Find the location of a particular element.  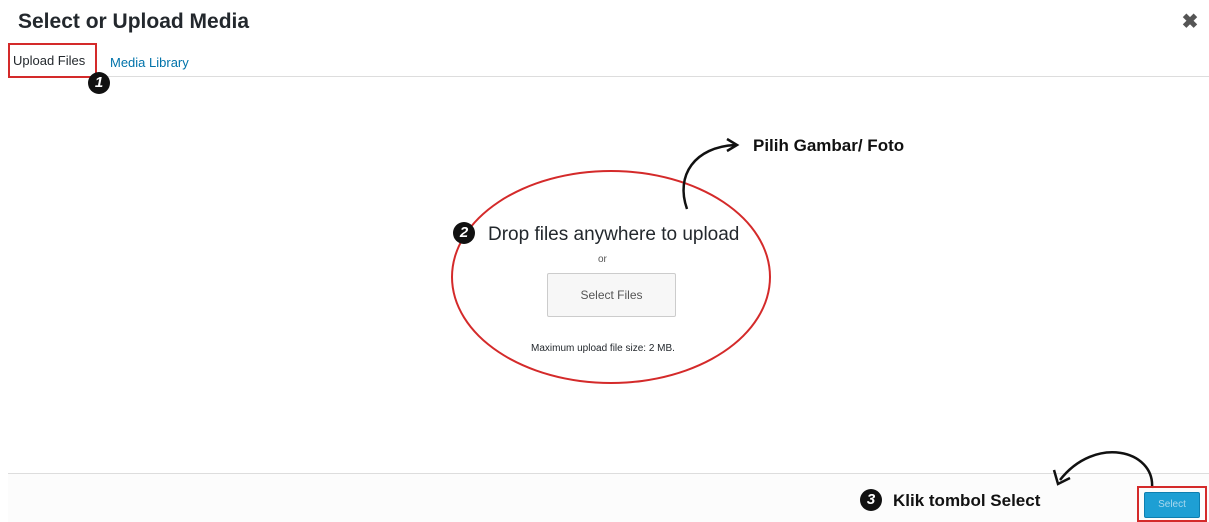

annotation-step-1-badge: 1 is located at coordinates (99, 83).